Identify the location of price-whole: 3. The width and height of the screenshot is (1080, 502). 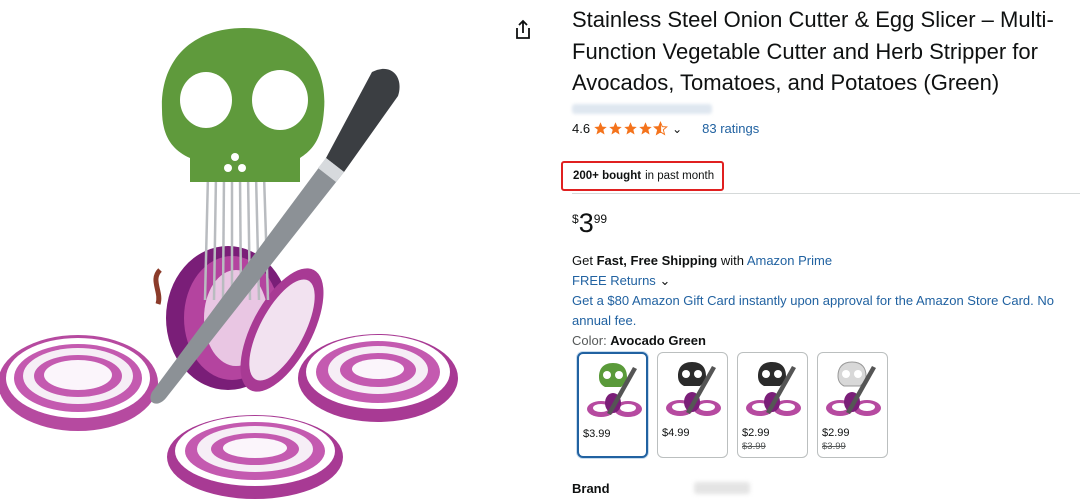
(586, 223).